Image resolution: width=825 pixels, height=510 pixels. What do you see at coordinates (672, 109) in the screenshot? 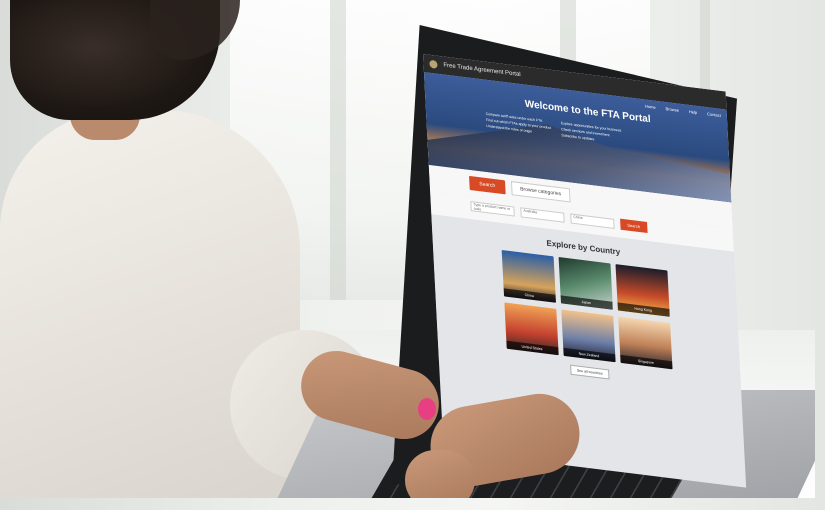
I see `nav-browse: Browse` at bounding box center [672, 109].